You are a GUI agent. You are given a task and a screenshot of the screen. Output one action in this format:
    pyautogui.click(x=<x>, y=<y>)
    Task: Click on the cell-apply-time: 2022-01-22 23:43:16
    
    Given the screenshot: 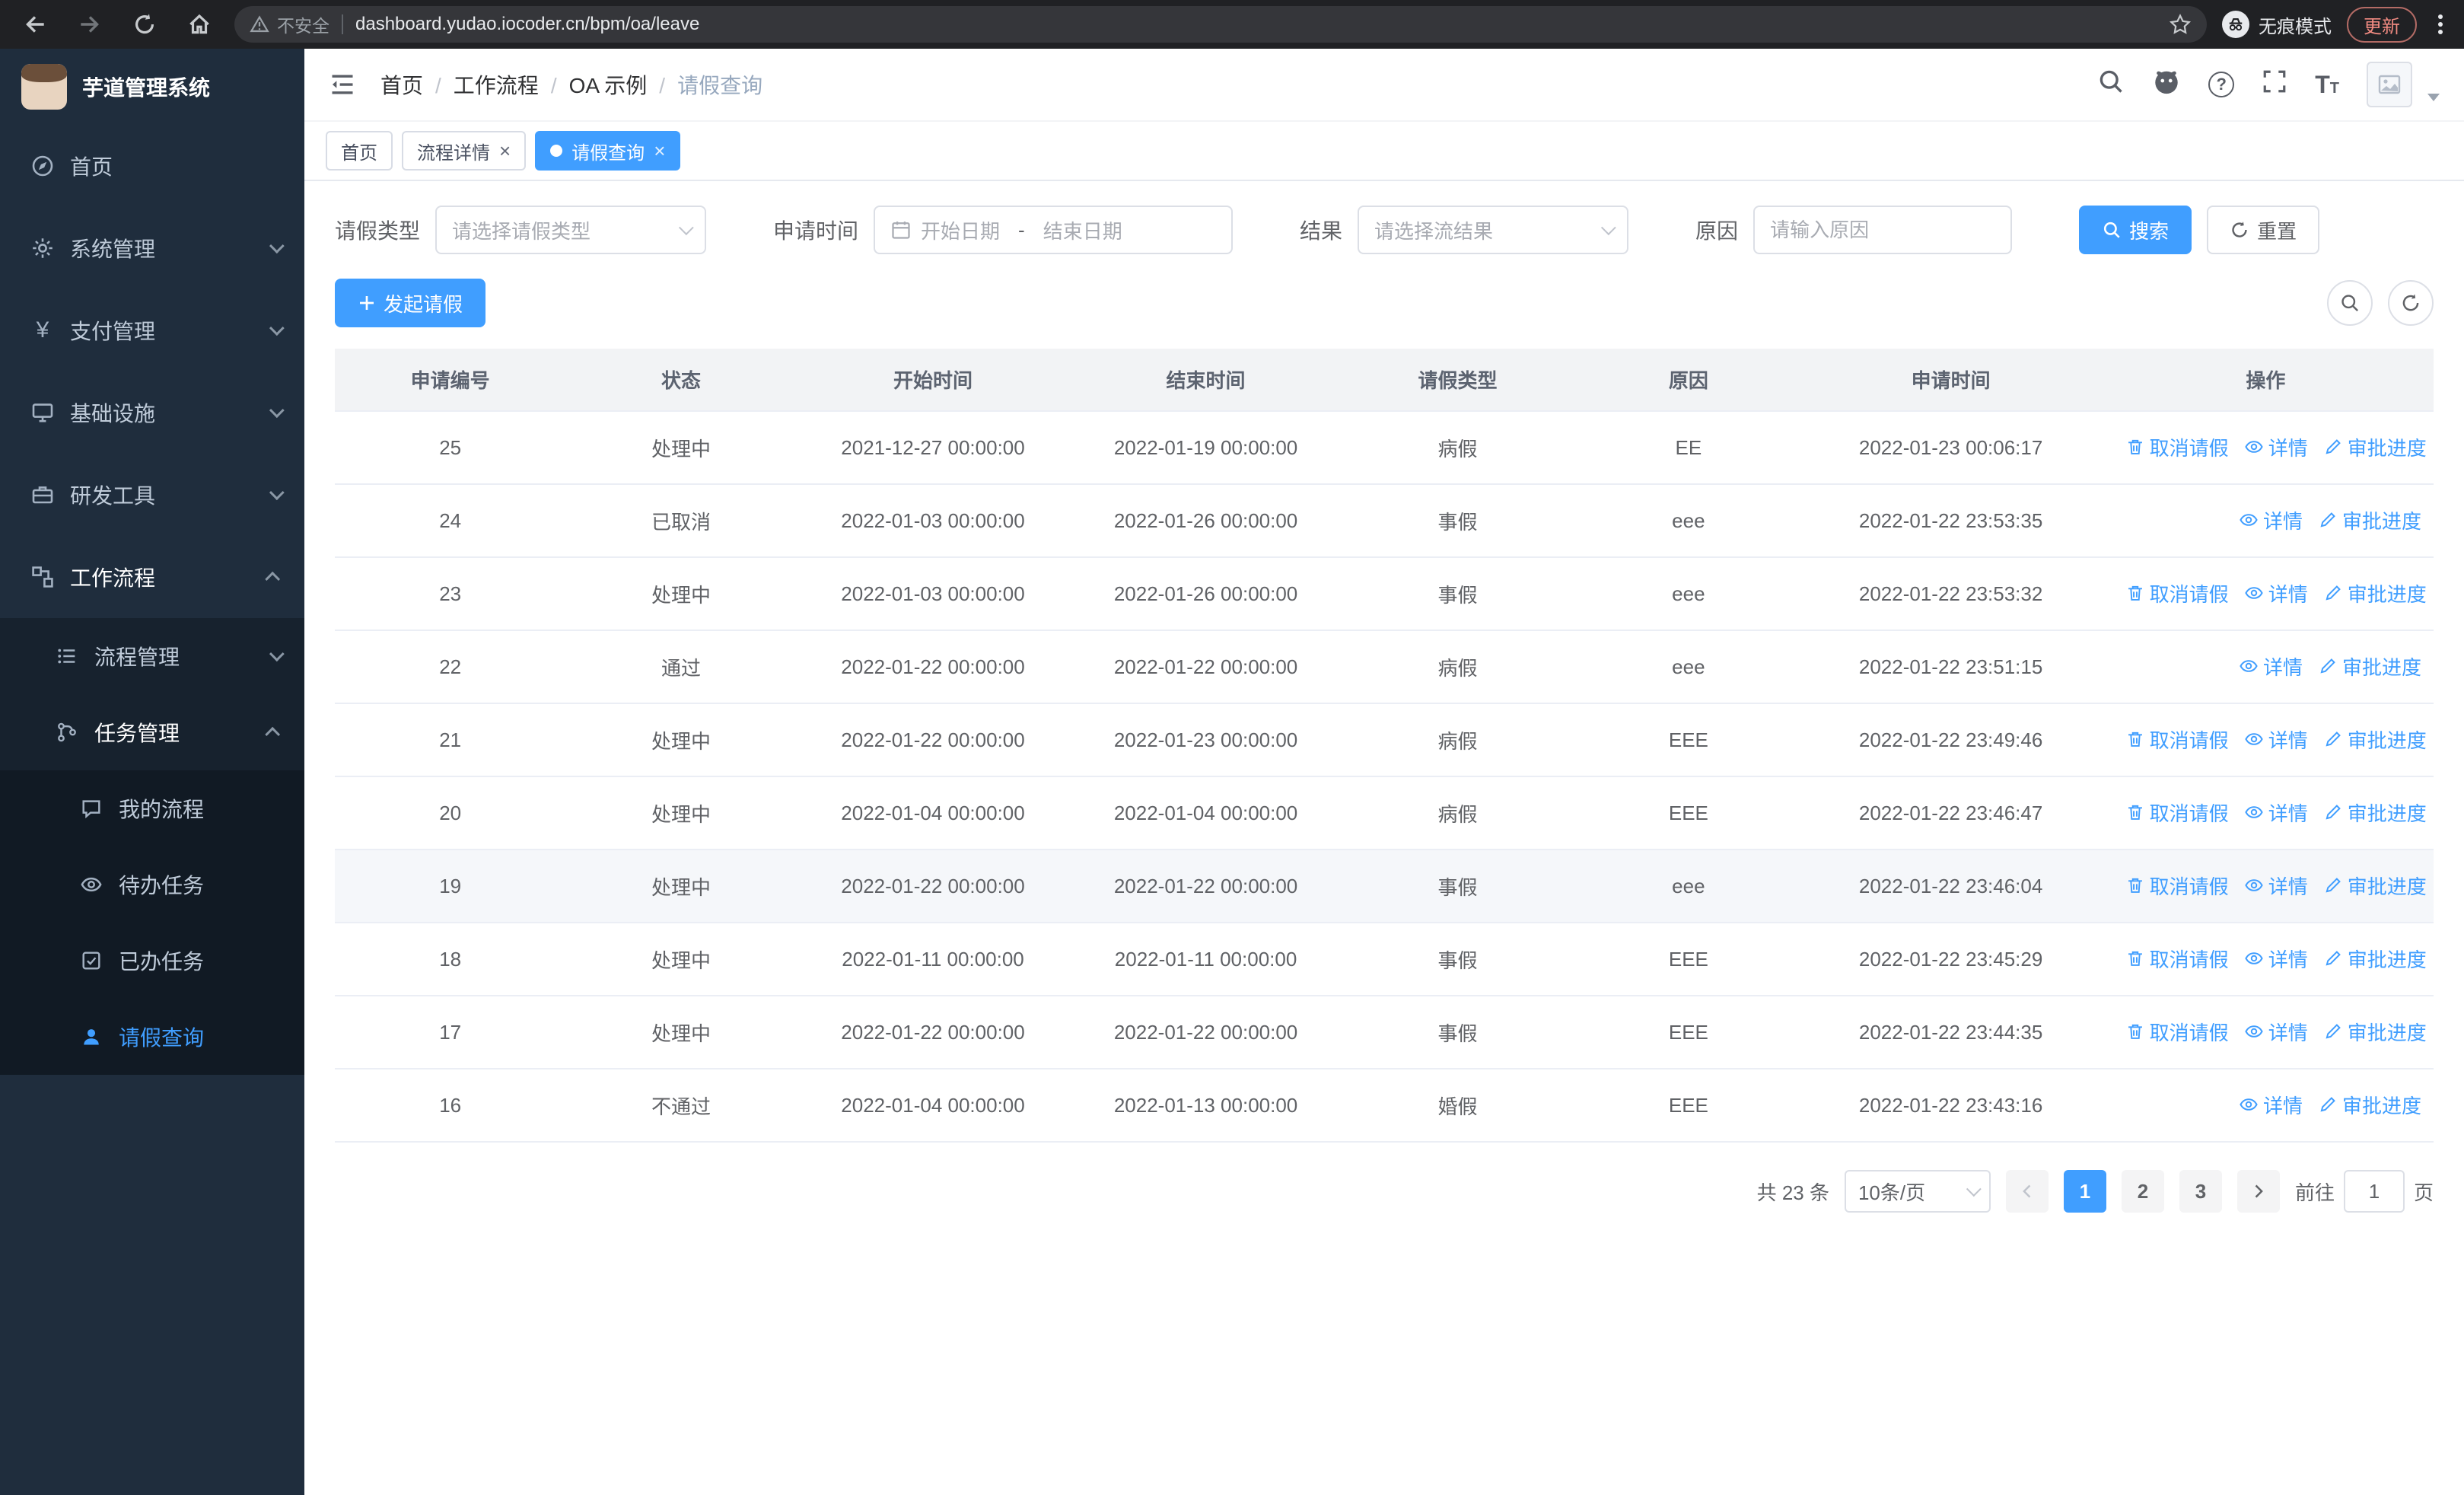 What is the action you would take?
    pyautogui.click(x=1950, y=1106)
    